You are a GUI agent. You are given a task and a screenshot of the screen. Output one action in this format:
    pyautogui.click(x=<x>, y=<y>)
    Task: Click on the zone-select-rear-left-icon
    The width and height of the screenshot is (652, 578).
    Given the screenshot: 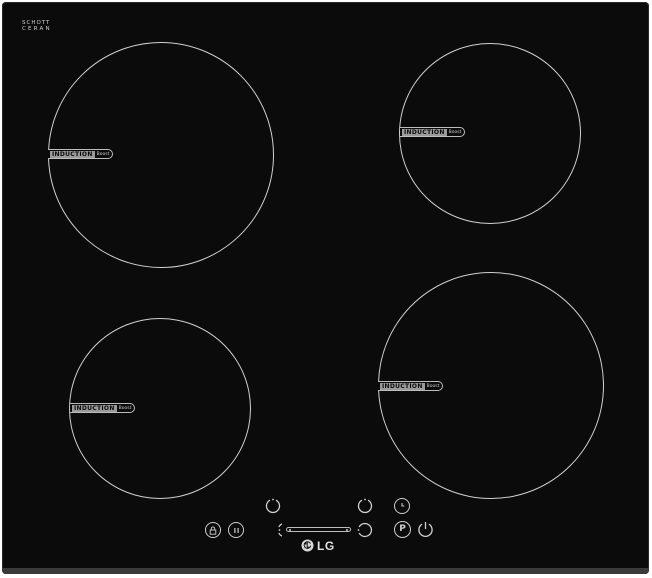 What is the action you would take?
    pyautogui.click(x=273, y=508)
    